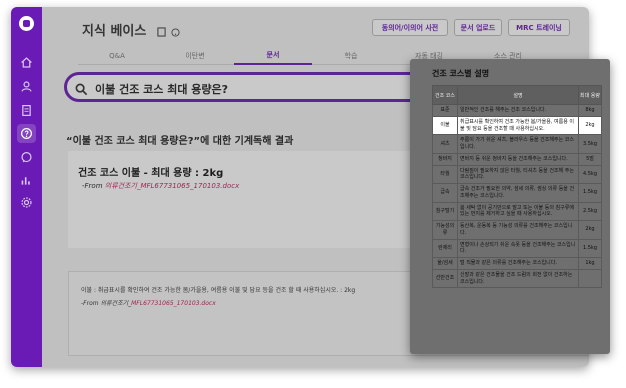 The image size is (626, 388). I want to click on result-heading: “이불 건조 코스 최대 용량은?”에 대한 기계독해 결과, so click(180, 141).